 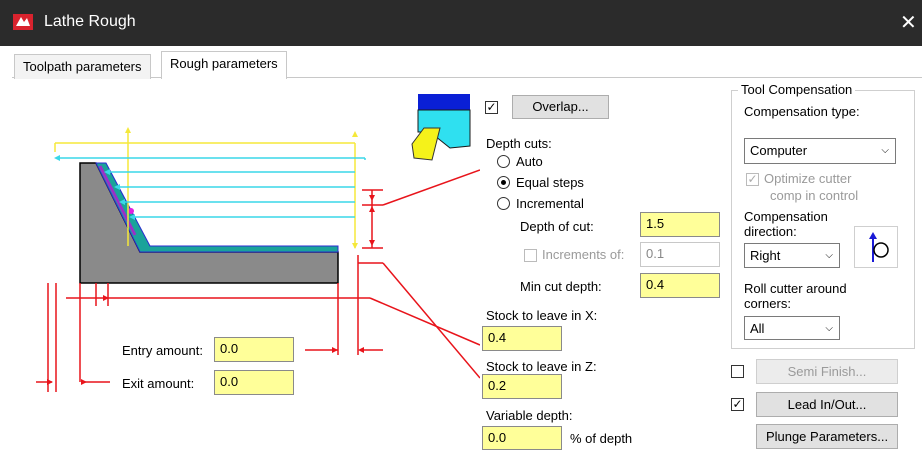 What do you see at coordinates (814, 195) in the screenshot?
I see `optimize-cutter-label-2: comp in control` at bounding box center [814, 195].